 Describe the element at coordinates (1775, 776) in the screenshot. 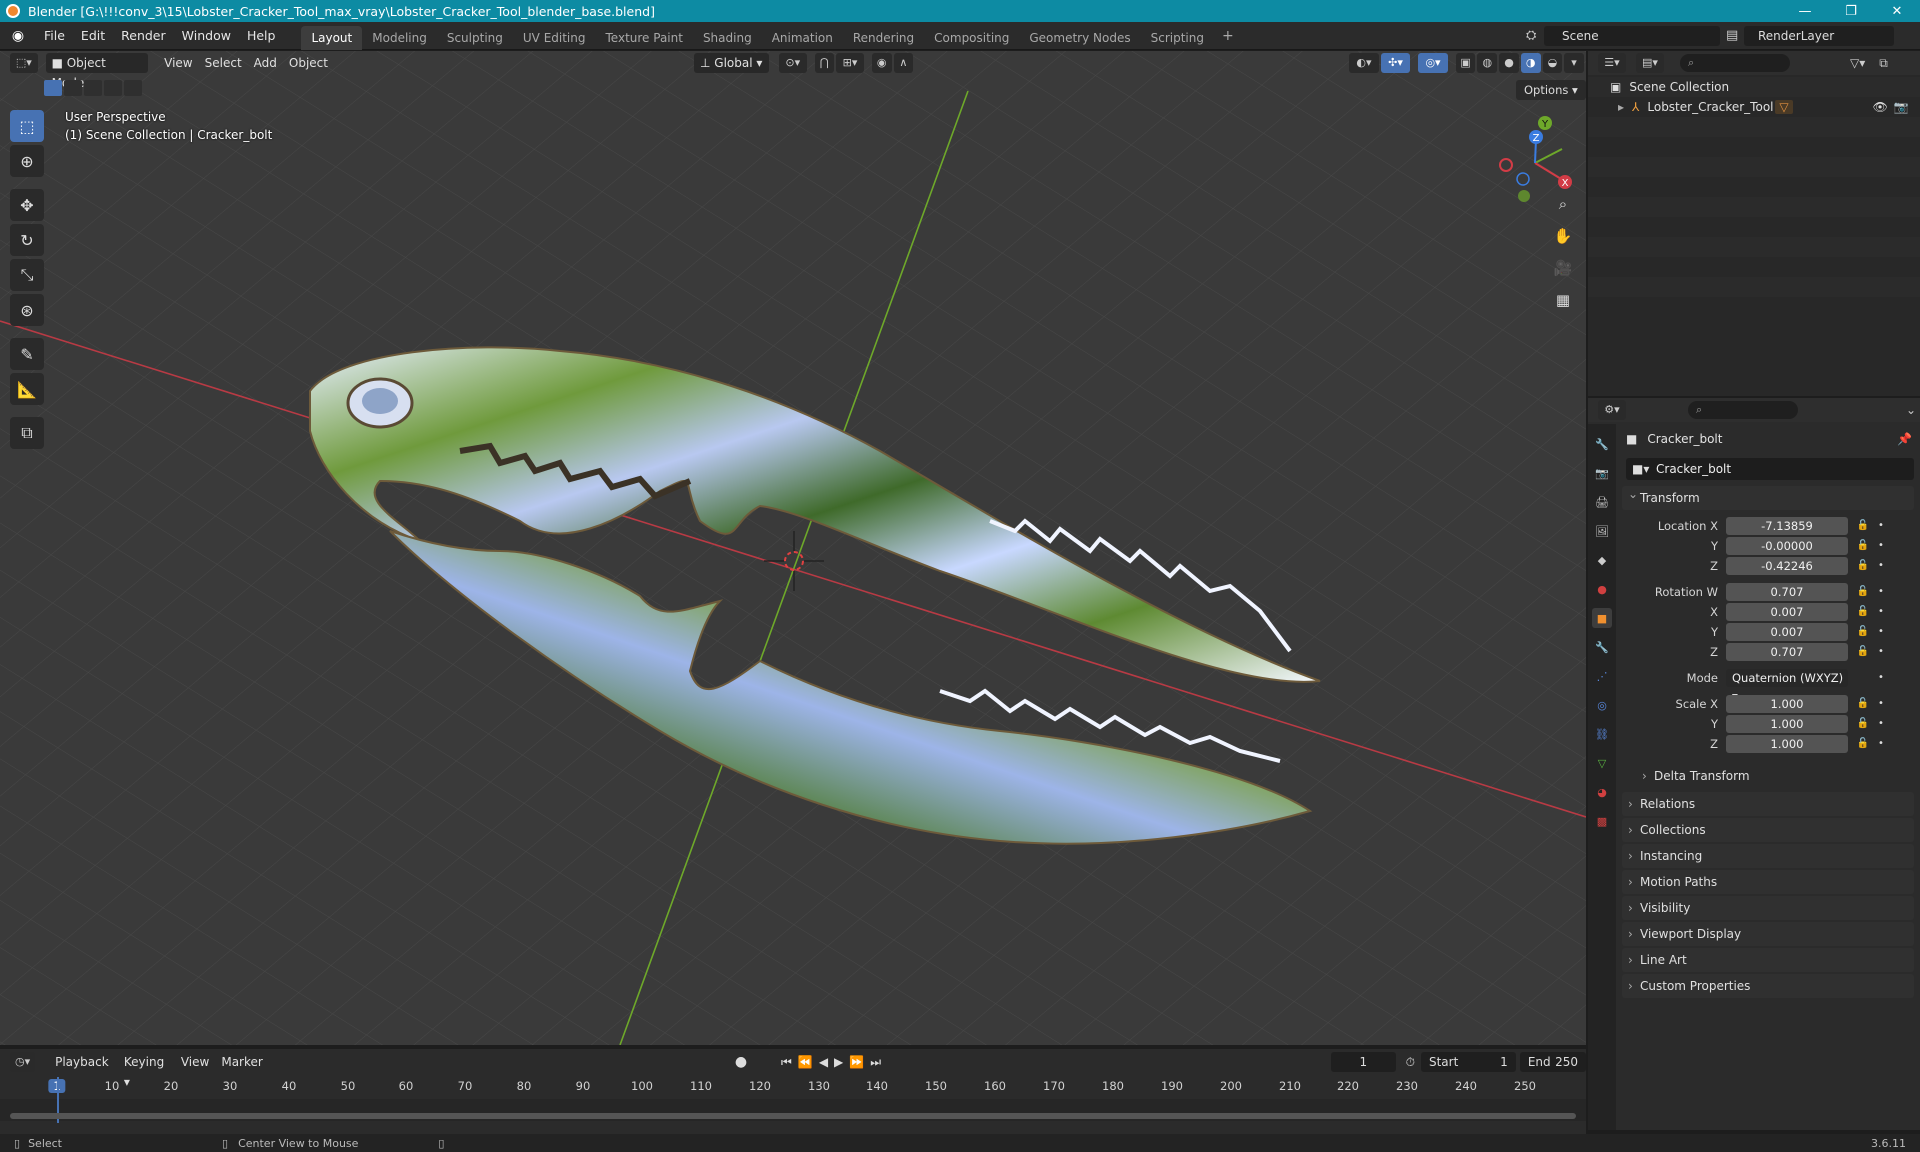

I see `delta-transform-header: Delta Transform` at that location.